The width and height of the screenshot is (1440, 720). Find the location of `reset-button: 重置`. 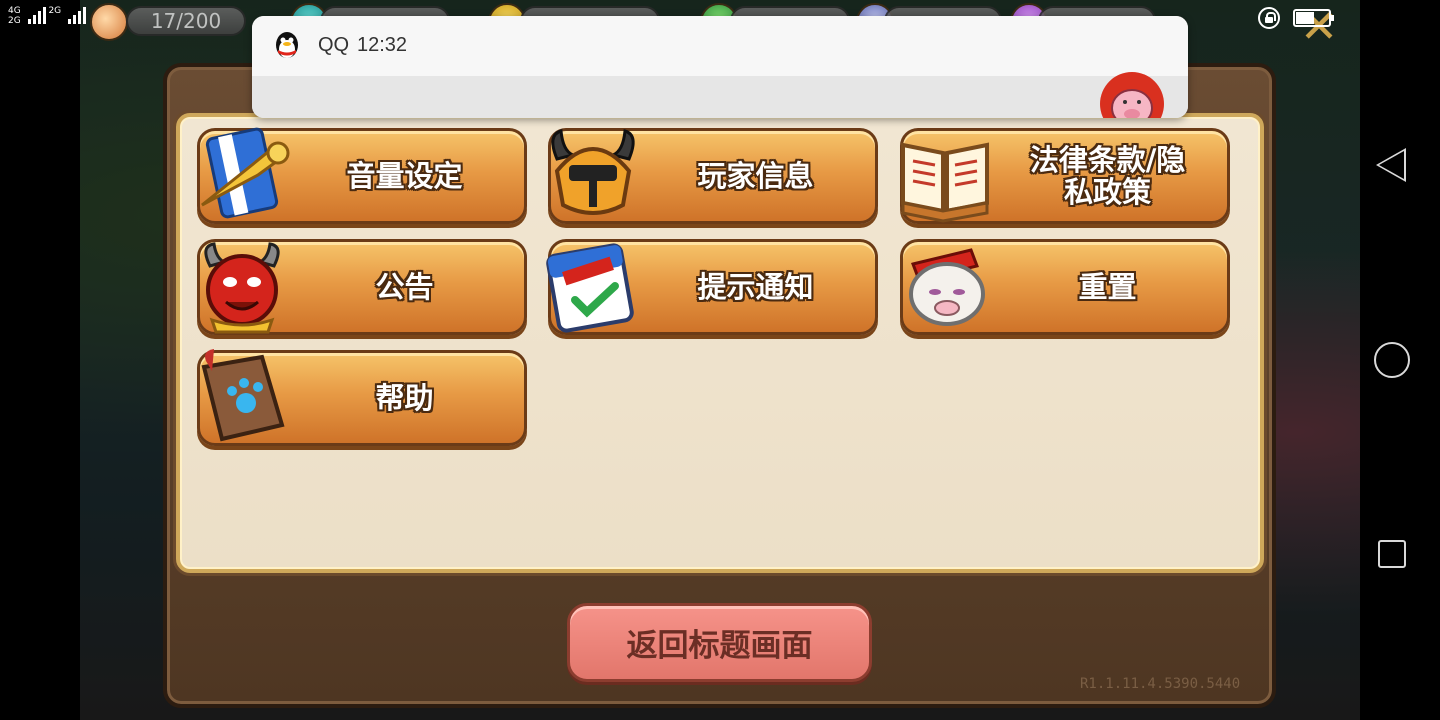

reset-button: 重置 is located at coordinates (1065, 287).